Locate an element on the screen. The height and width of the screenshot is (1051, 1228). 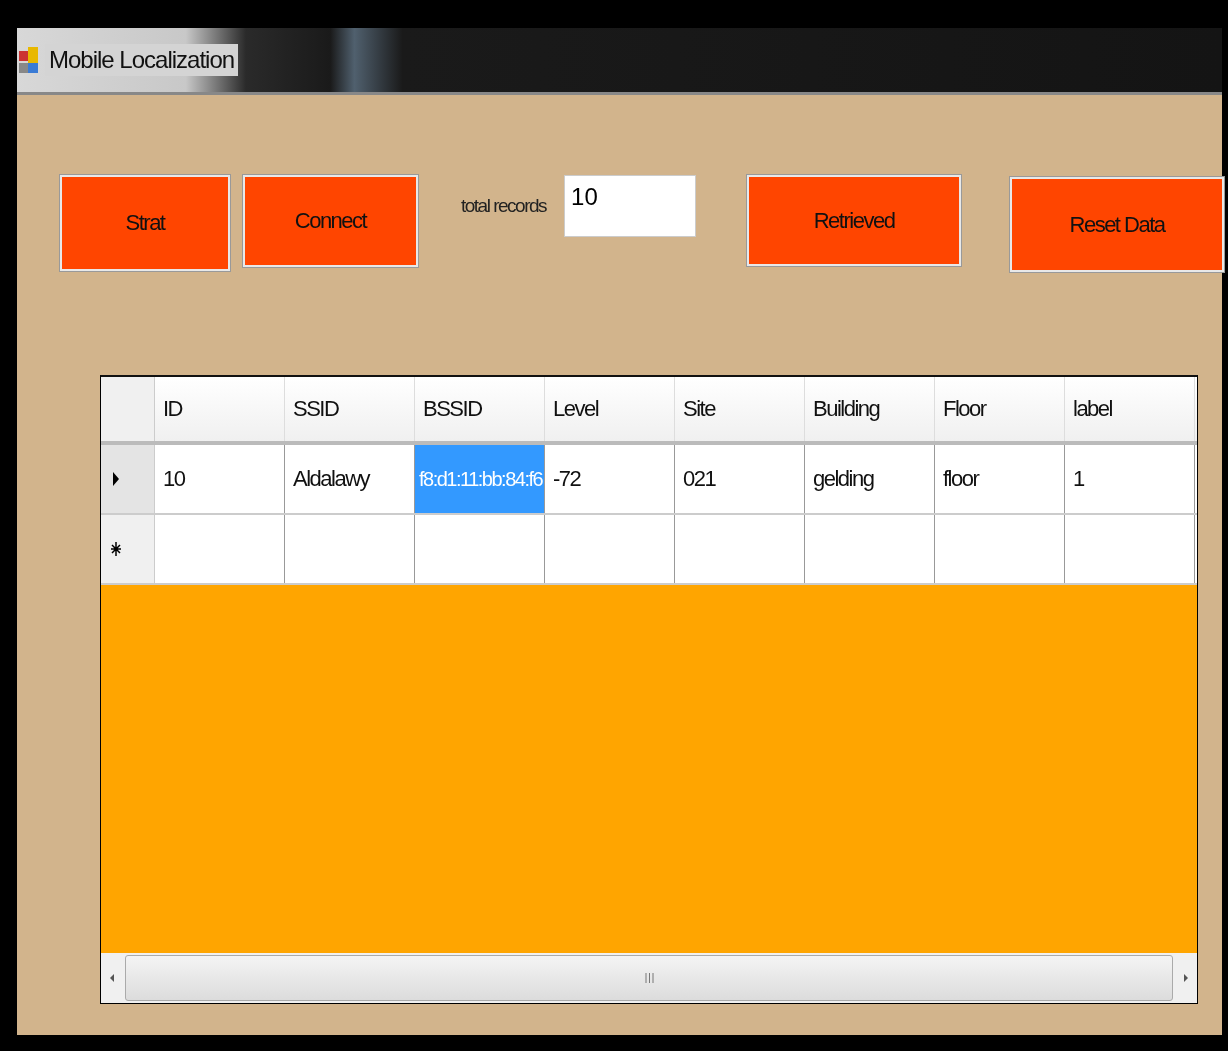
action-button: Strat is located at coordinates (145, 223).